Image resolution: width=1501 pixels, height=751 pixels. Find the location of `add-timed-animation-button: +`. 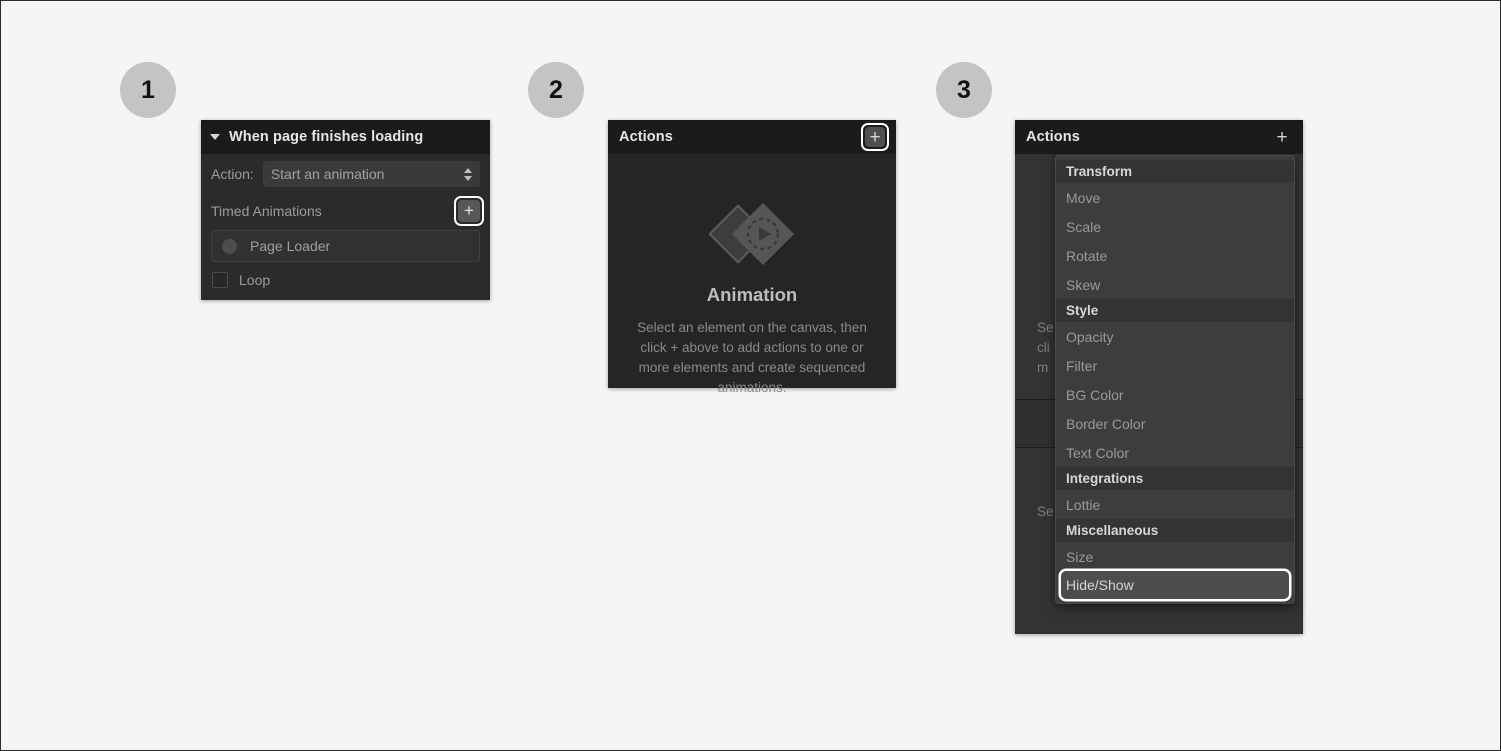

add-timed-animation-button: + is located at coordinates (469, 211).